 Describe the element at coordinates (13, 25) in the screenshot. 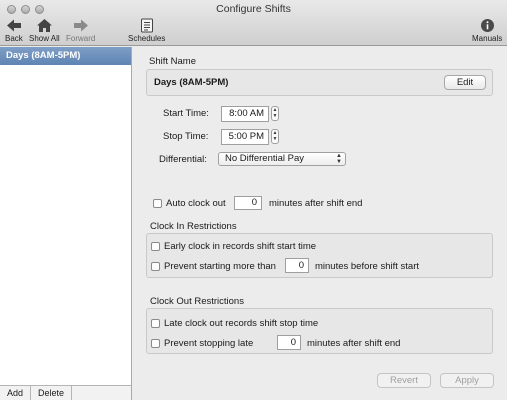

I see `back-arrow-icon` at that location.